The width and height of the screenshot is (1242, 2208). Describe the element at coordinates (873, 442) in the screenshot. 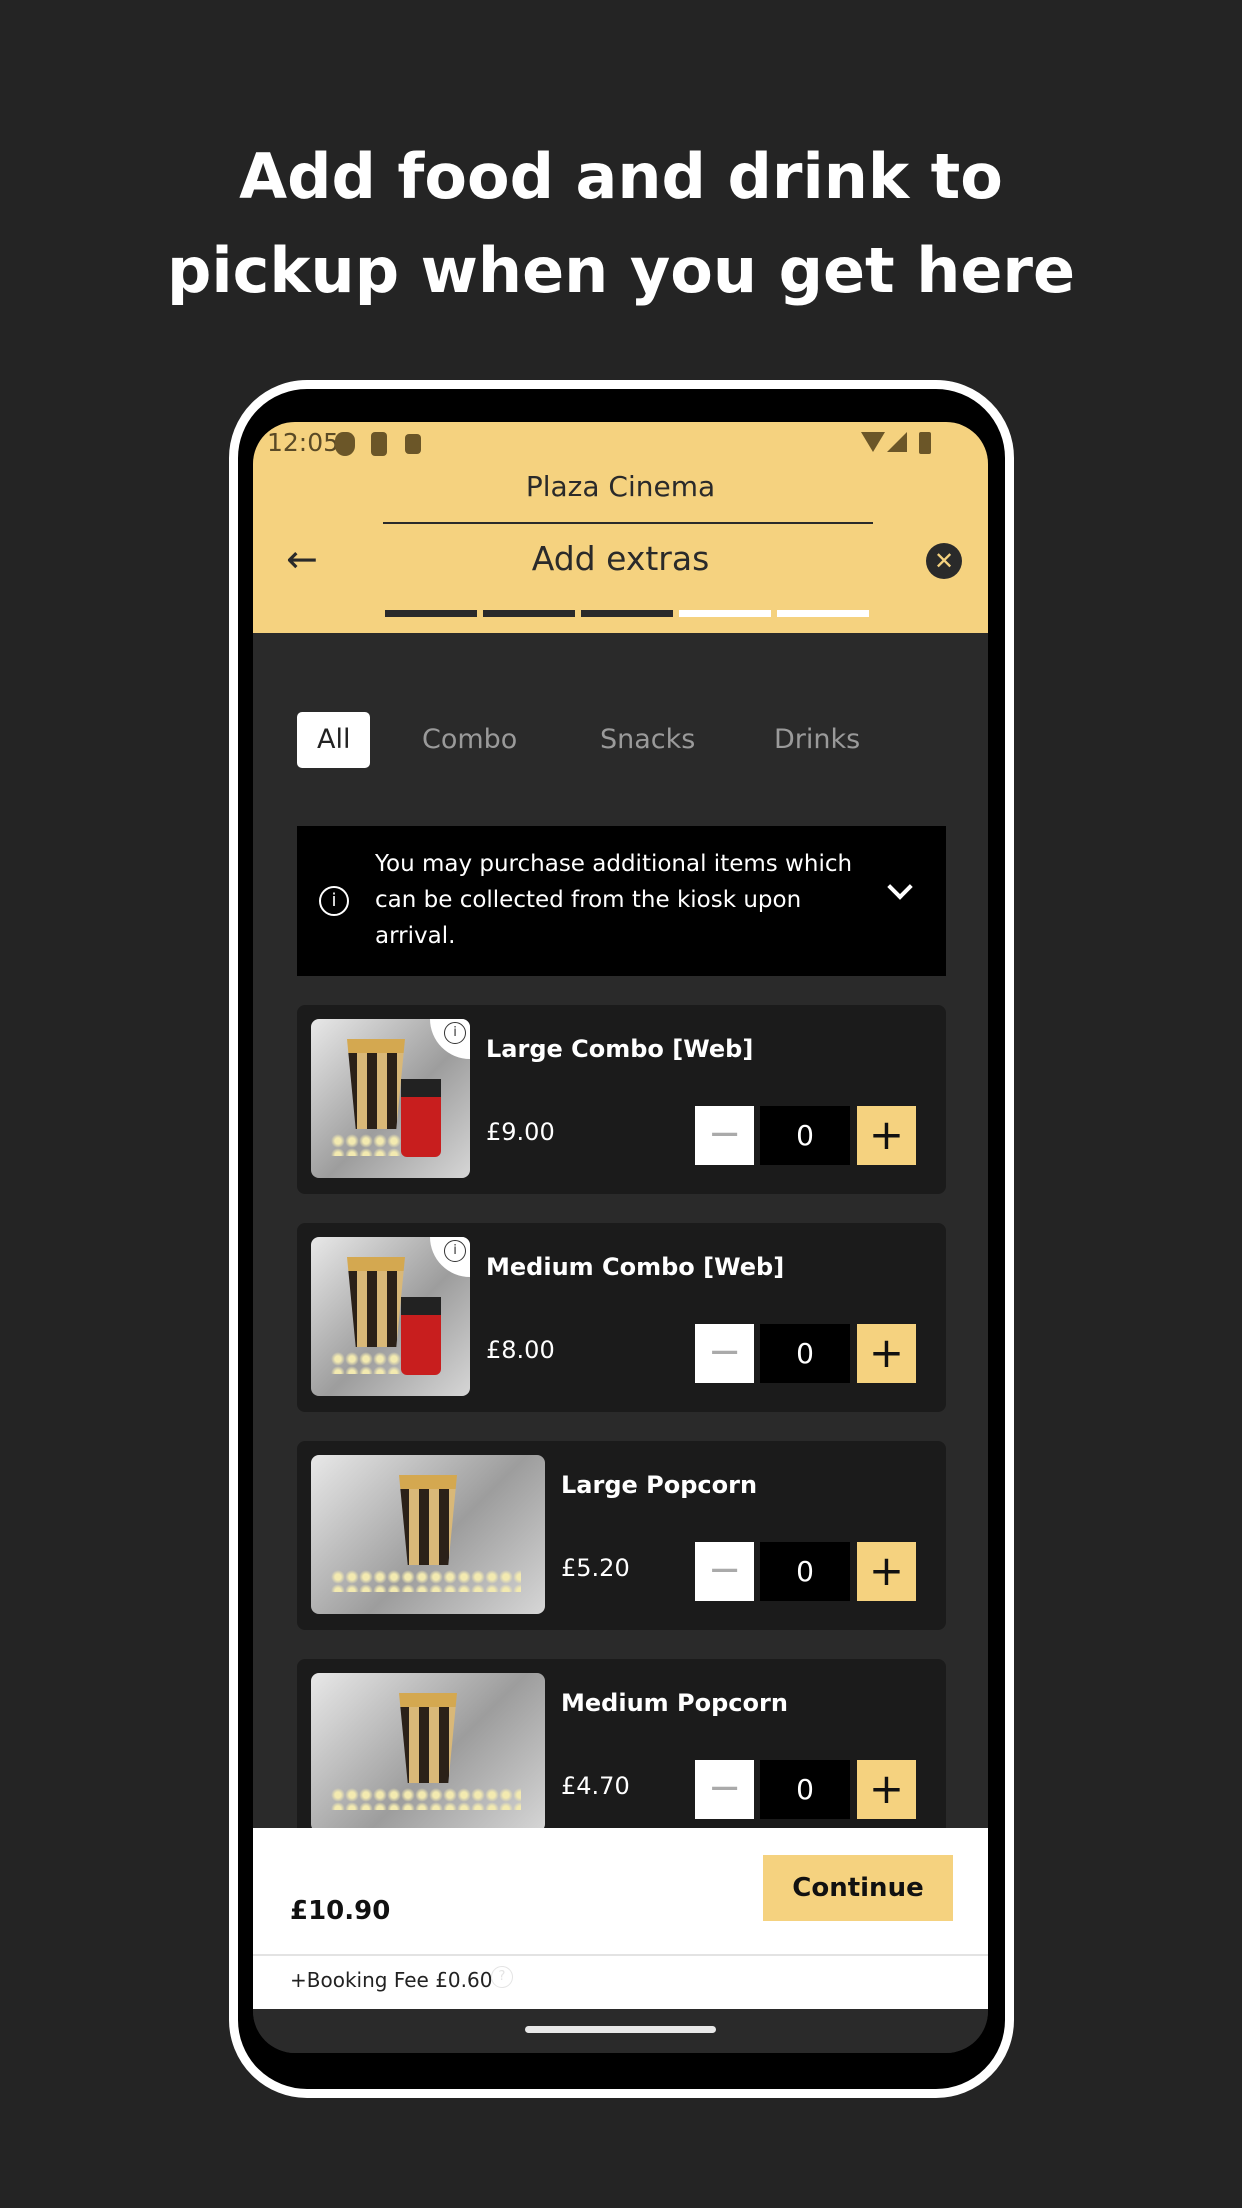

I see `wifi-icon` at that location.